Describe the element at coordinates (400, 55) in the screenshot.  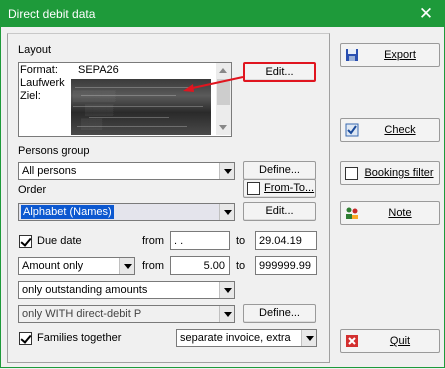
I see `export-label: Export` at that location.